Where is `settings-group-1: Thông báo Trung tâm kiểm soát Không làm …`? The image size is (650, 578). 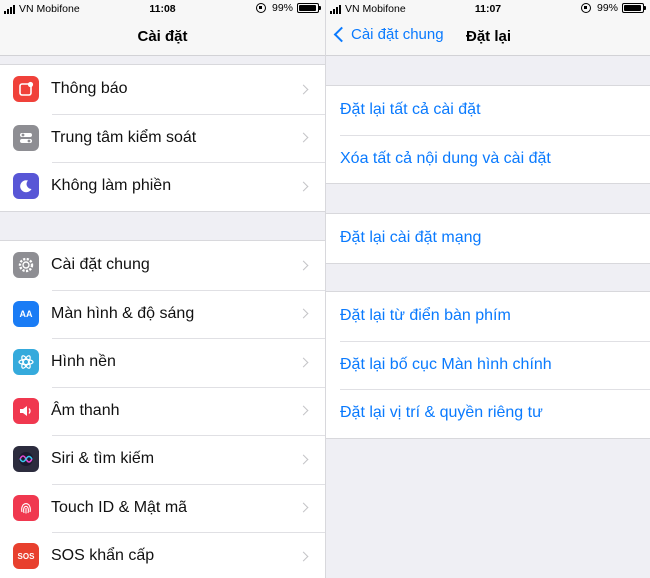 settings-group-1: Thông báo Trung tâm kiểm soát Không làm … is located at coordinates (162, 138).